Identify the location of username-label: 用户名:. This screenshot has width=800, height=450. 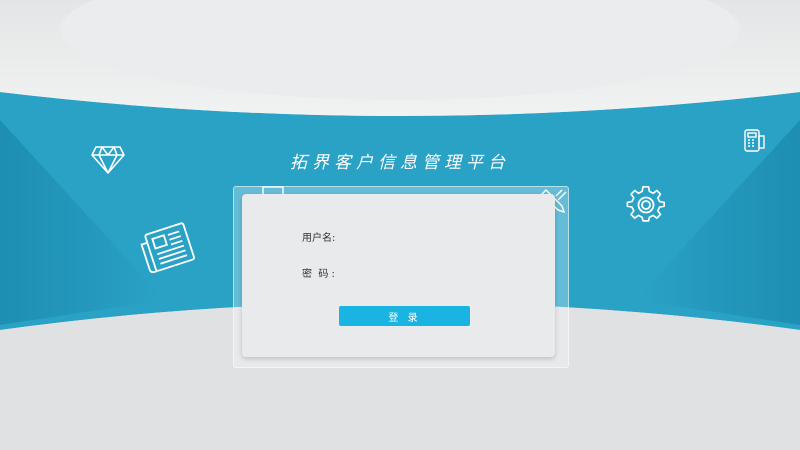
(319, 238).